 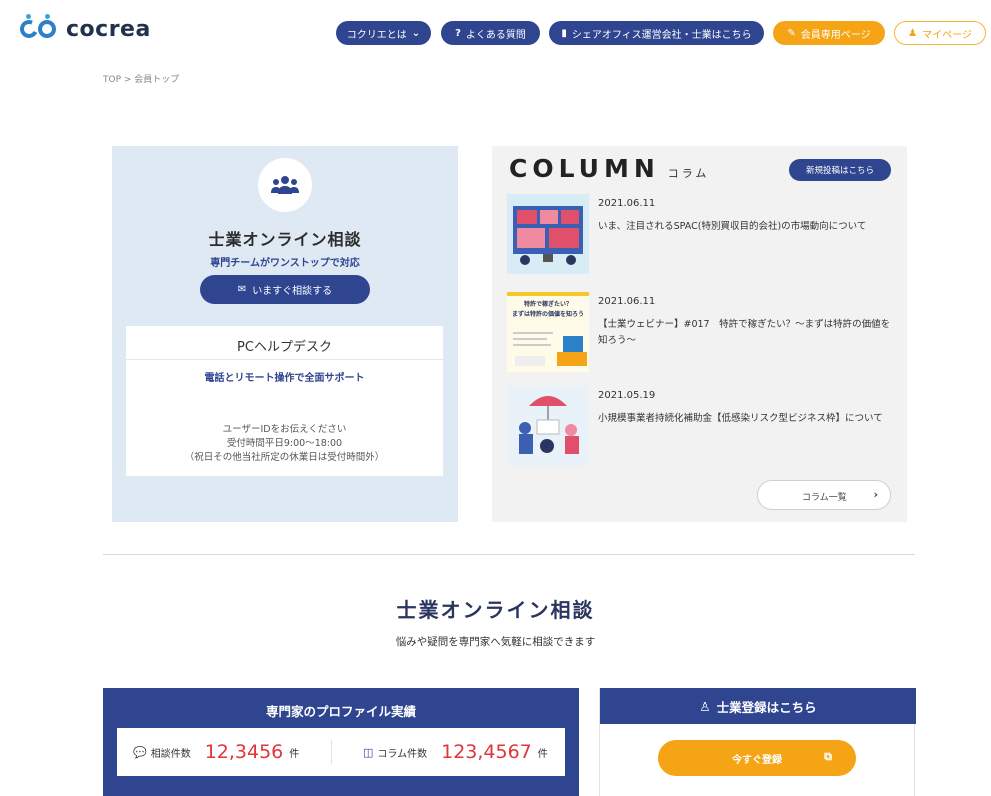 I want to click on consult-now-label: いますぐ相談する, so click(x=292, y=291).